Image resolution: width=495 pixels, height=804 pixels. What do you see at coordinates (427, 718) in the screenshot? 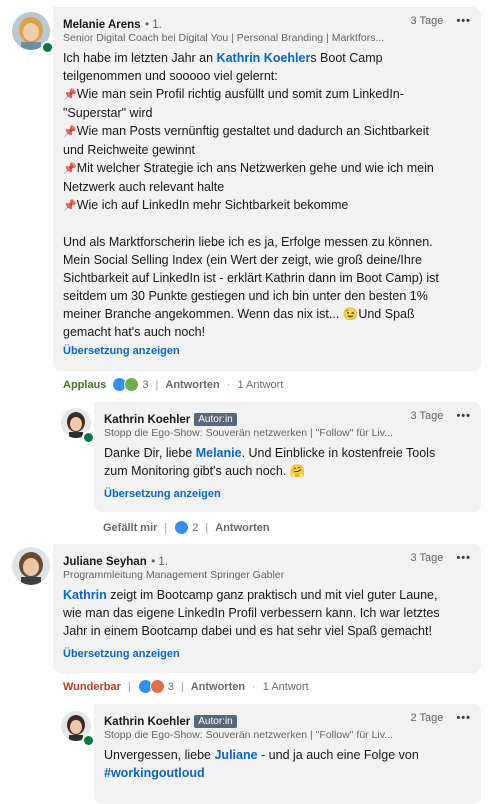
I see `timestamp: 2 Tage` at bounding box center [427, 718].